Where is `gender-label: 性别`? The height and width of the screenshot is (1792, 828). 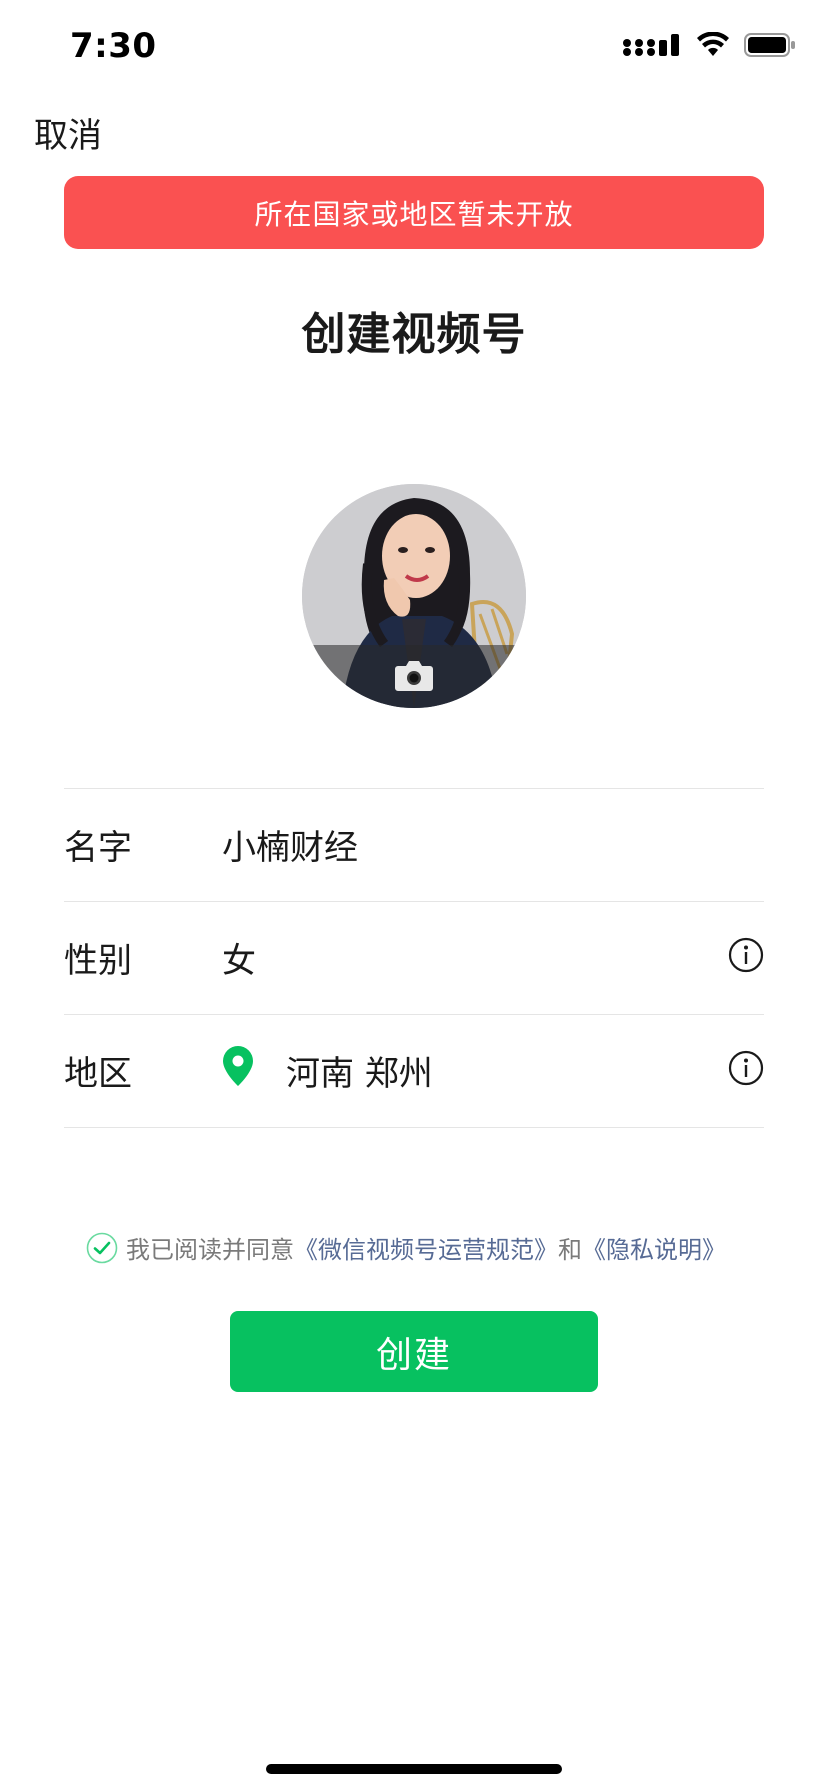
gender-label: 性别 is located at coordinates (98, 961).